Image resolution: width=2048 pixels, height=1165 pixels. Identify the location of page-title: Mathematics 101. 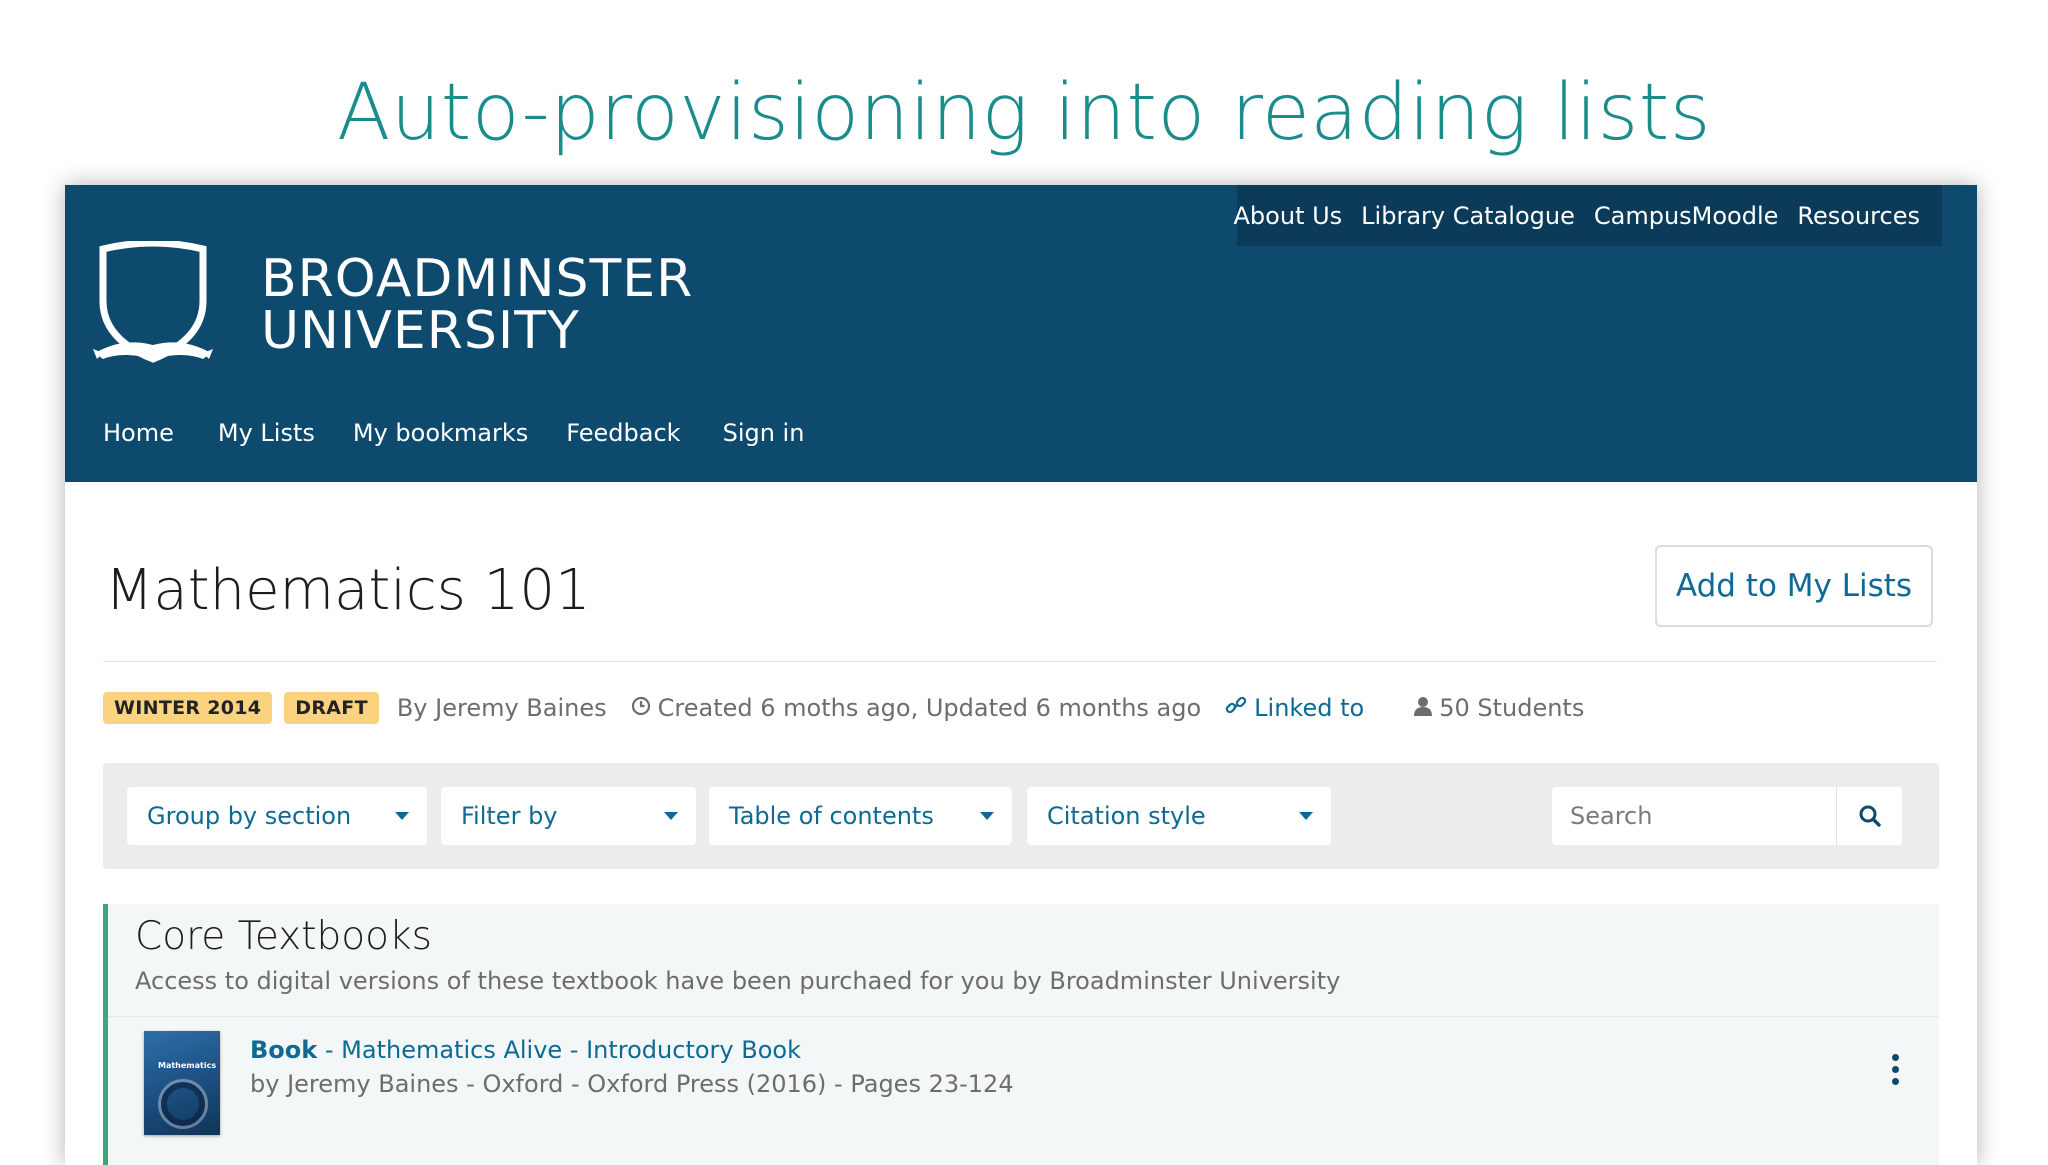
(348, 590).